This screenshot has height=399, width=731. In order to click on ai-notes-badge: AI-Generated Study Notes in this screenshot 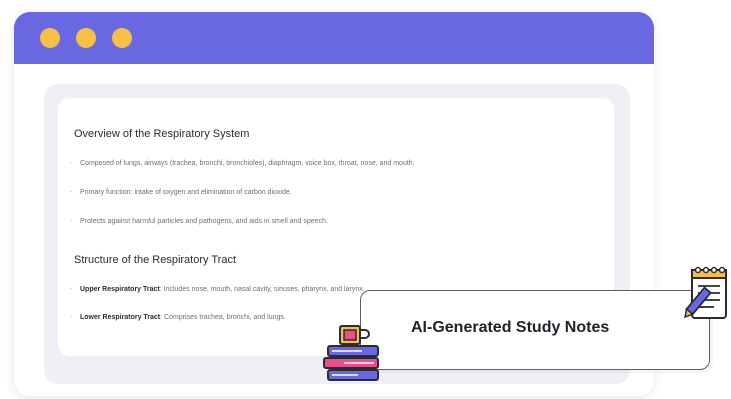, I will do `click(535, 330)`.